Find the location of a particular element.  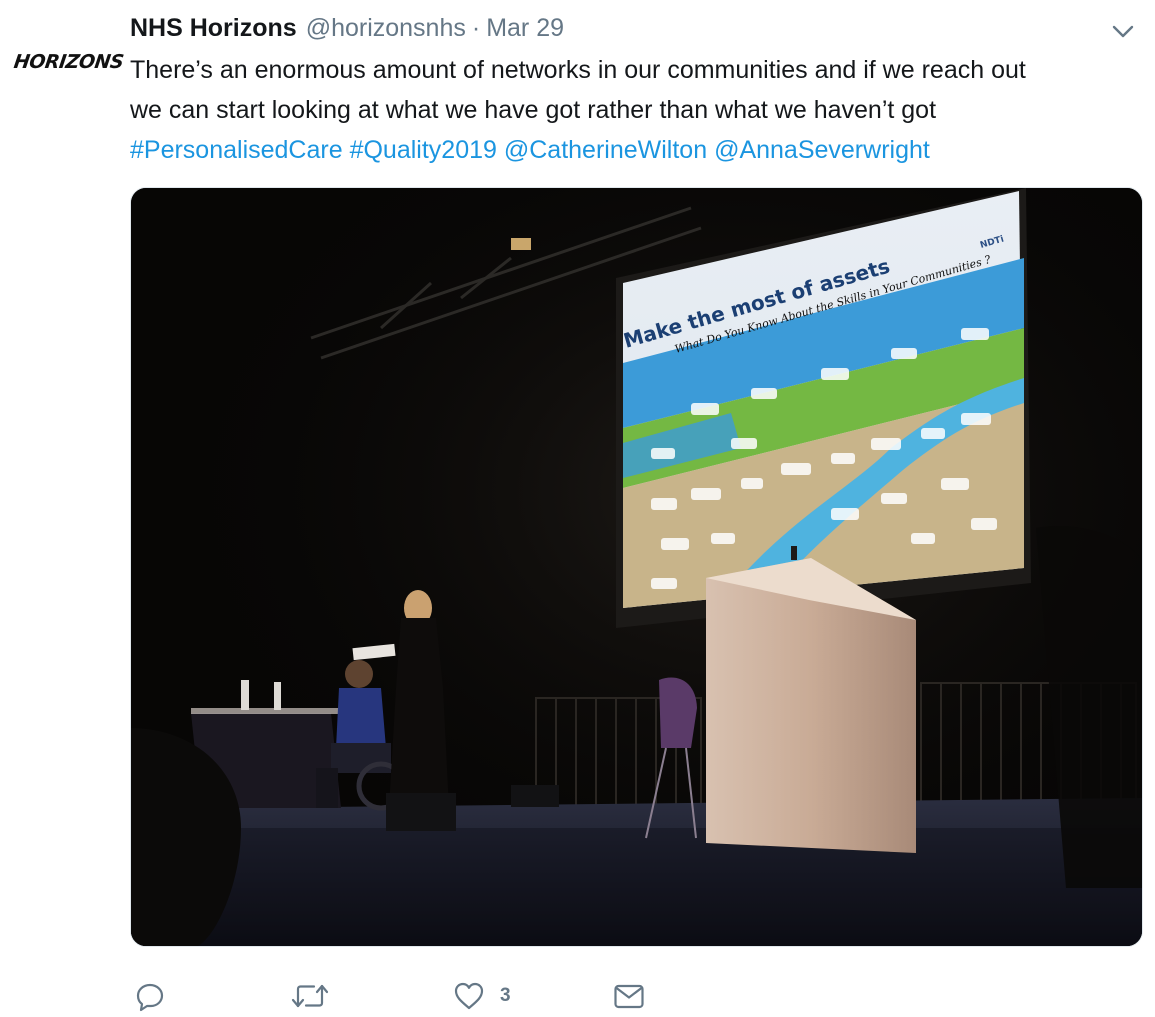

like-button: 3 is located at coordinates (481, 994).